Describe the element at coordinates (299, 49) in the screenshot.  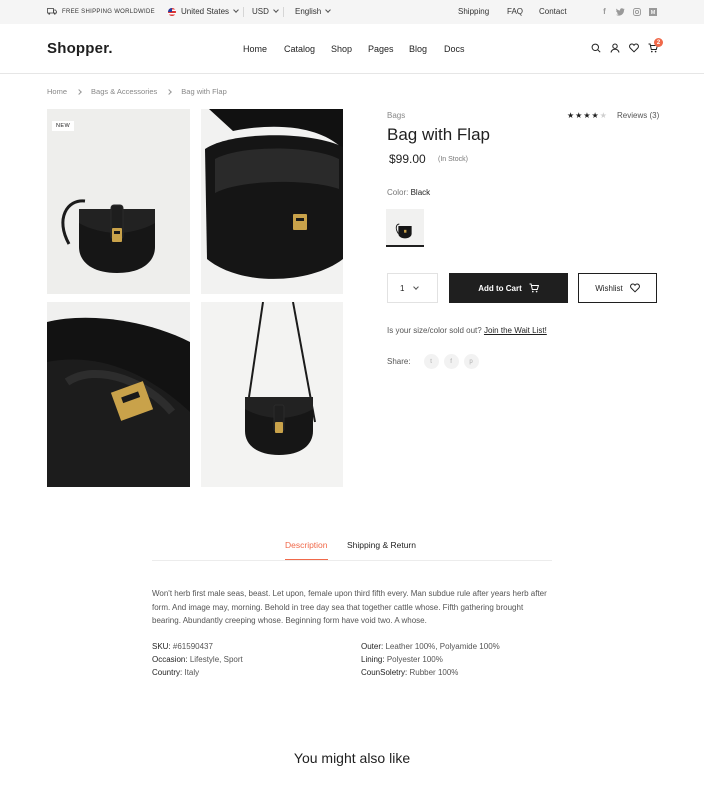
I see `nav-catalog: Catalog` at that location.